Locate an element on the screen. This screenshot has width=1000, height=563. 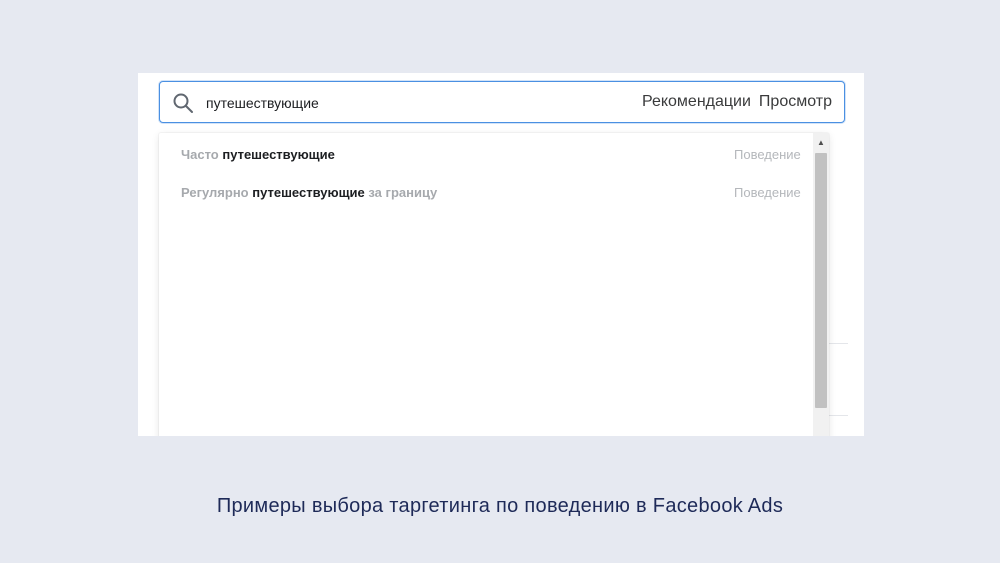
scrollbar-thumb is located at coordinates (821, 280).